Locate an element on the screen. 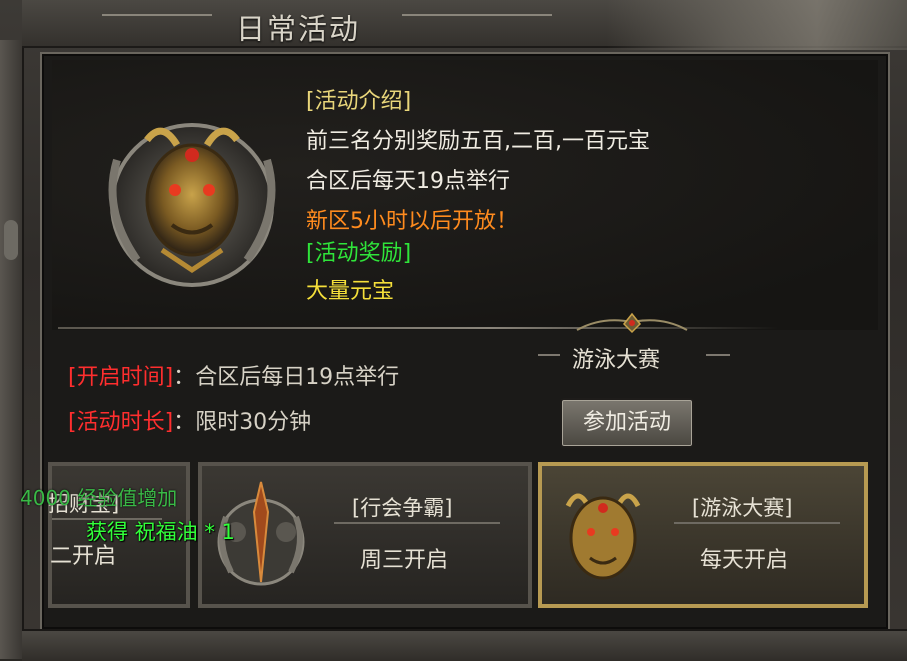 This screenshot has height=661, width=907. intro-line: 合区后每天19点举行 is located at coordinates (408, 181).